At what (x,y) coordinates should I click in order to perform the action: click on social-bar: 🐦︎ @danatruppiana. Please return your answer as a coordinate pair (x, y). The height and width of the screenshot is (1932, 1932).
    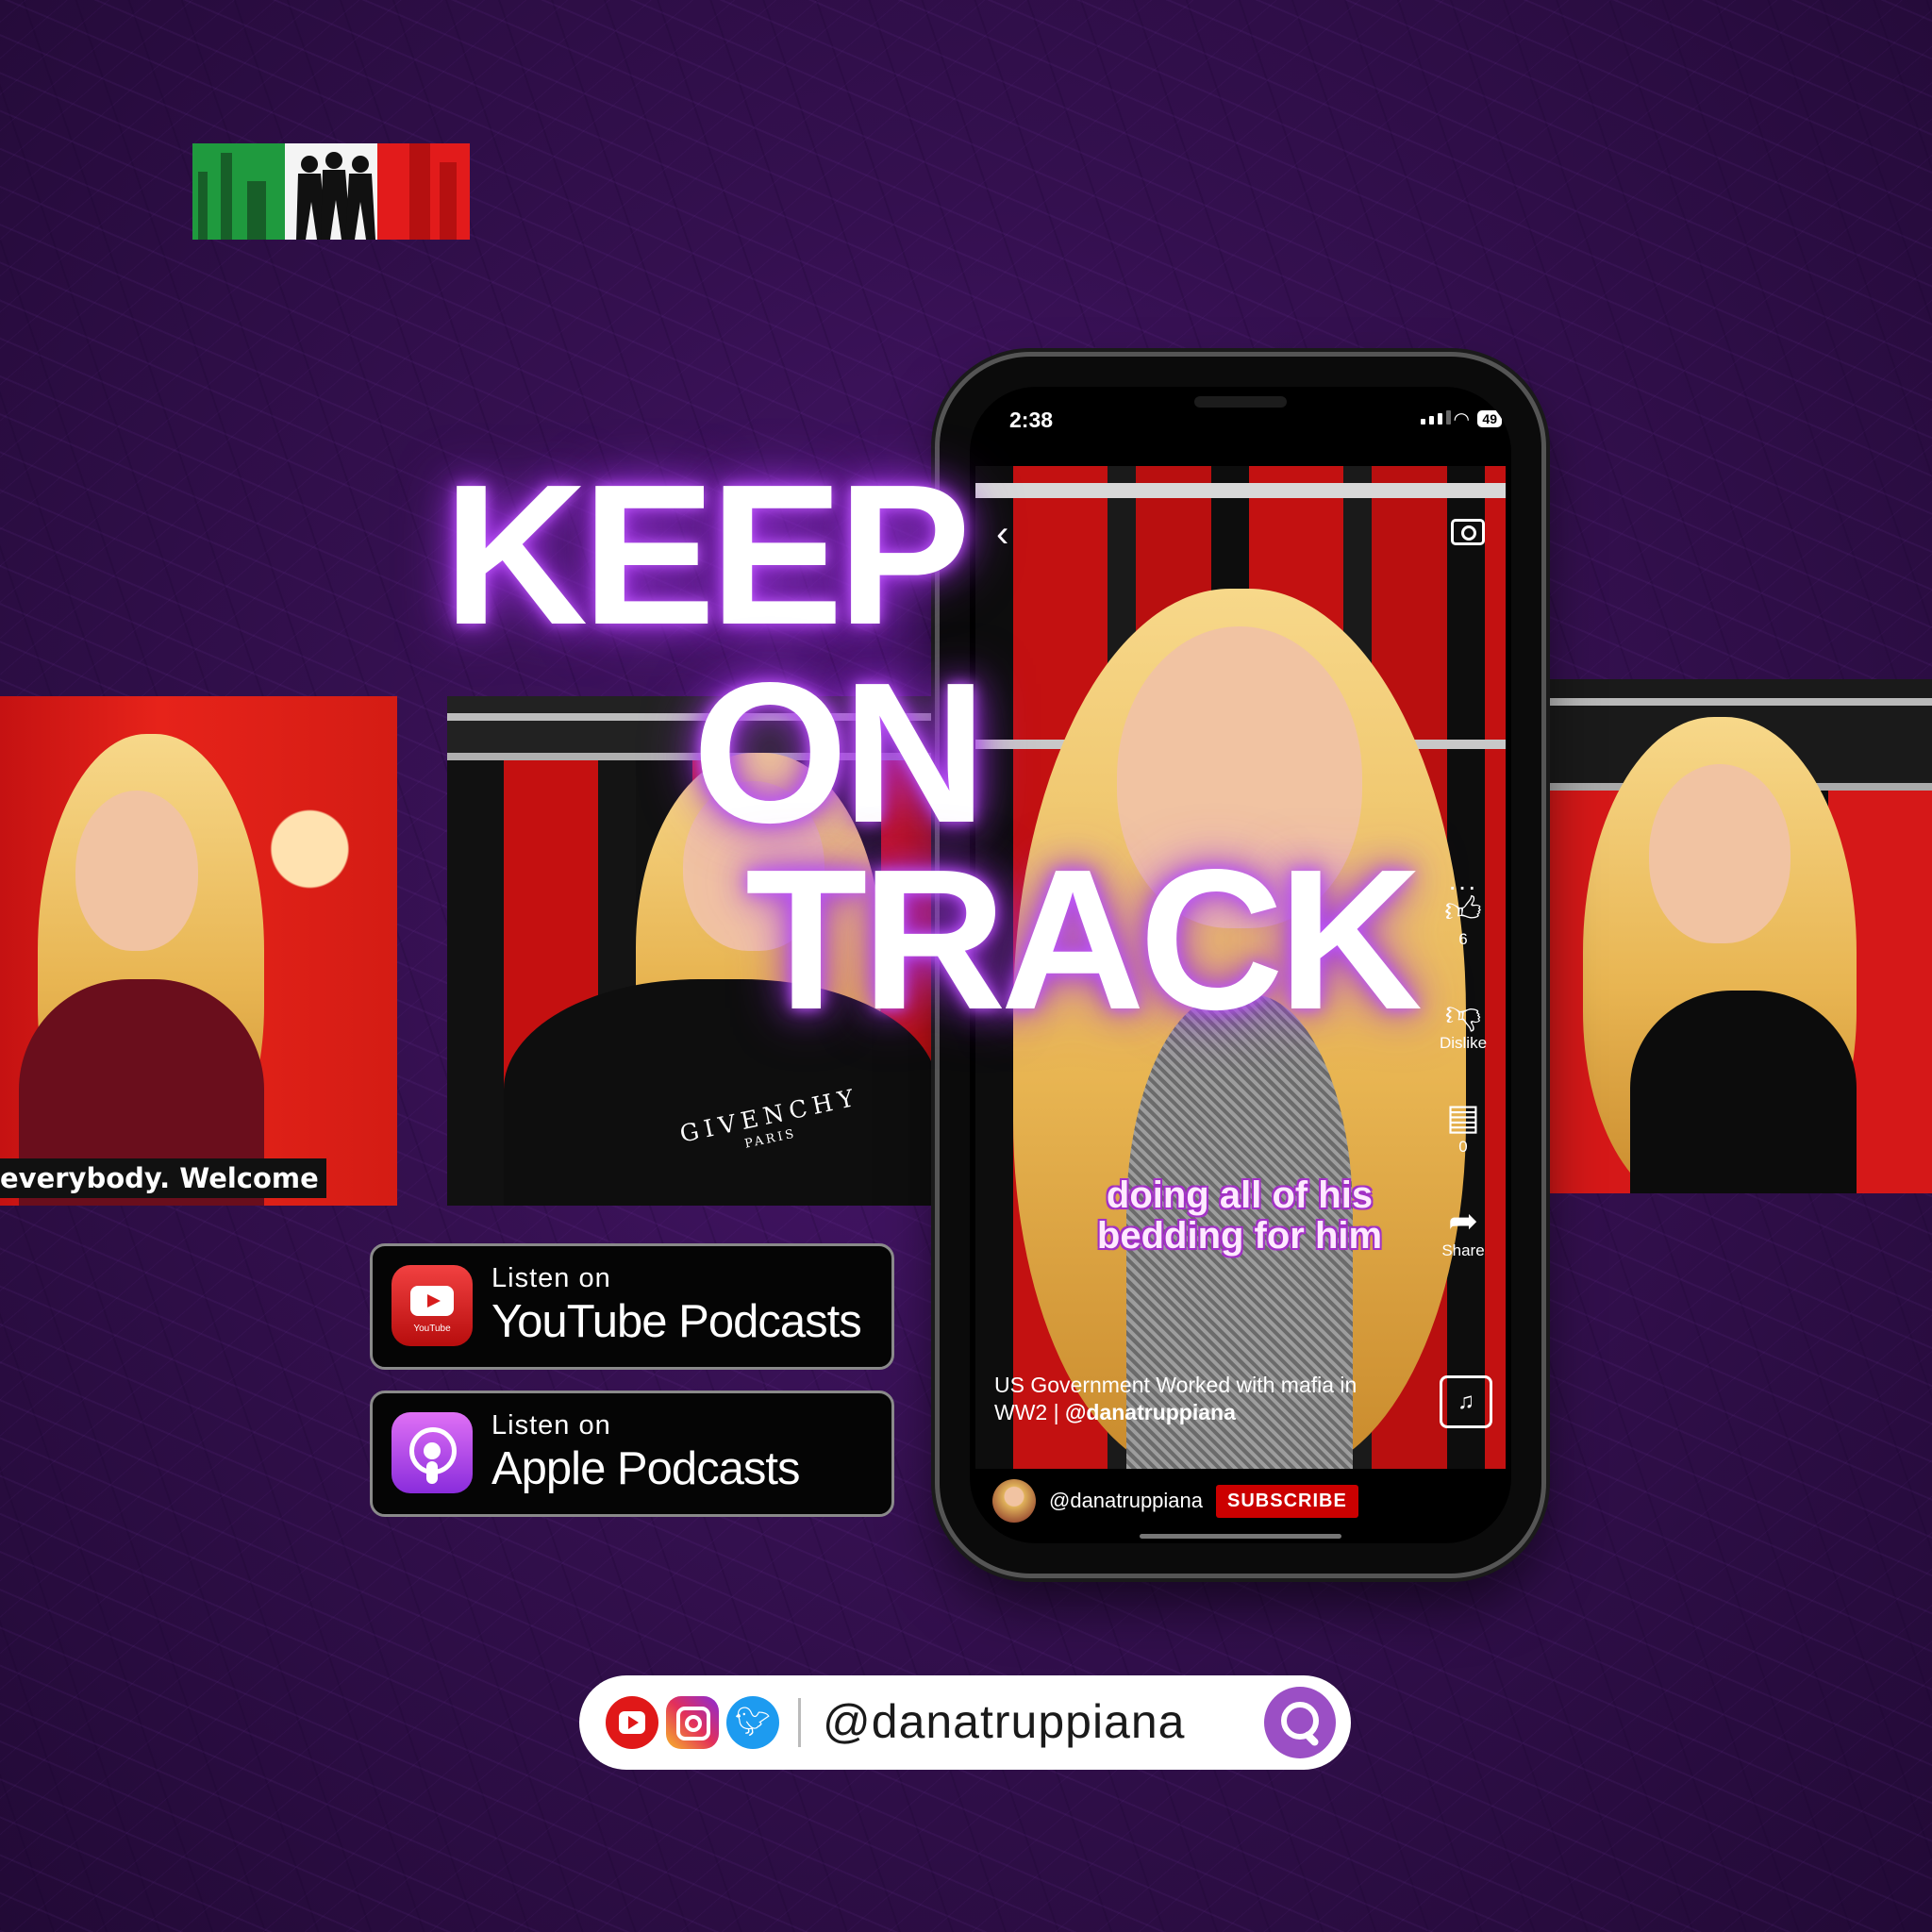
    Looking at the image, I should click on (965, 1723).